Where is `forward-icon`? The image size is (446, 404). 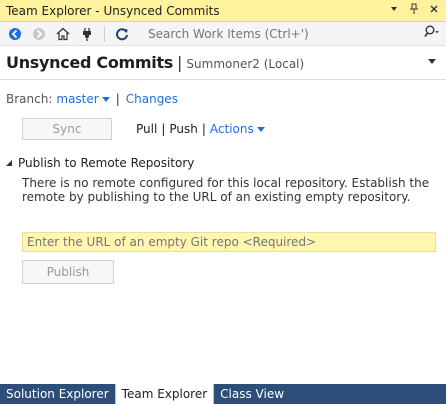
forward-icon is located at coordinates (39, 34).